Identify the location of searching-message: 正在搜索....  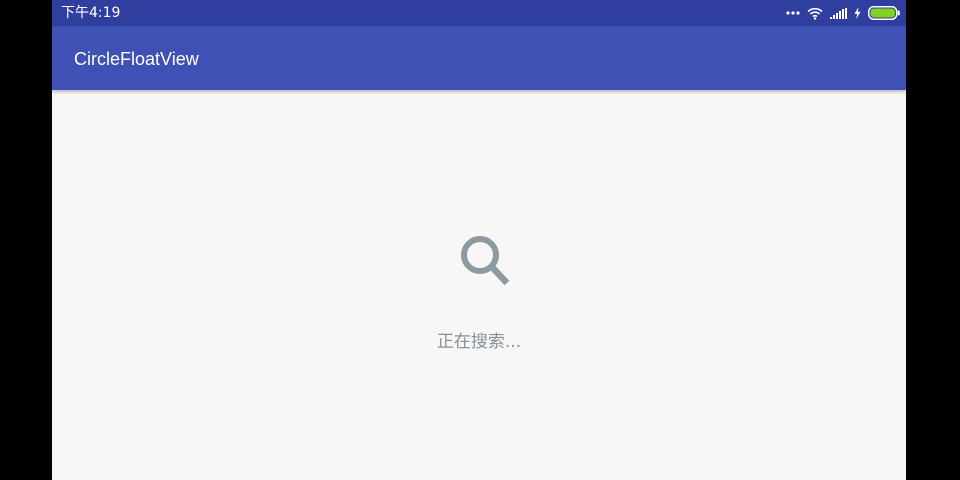
(479, 342).